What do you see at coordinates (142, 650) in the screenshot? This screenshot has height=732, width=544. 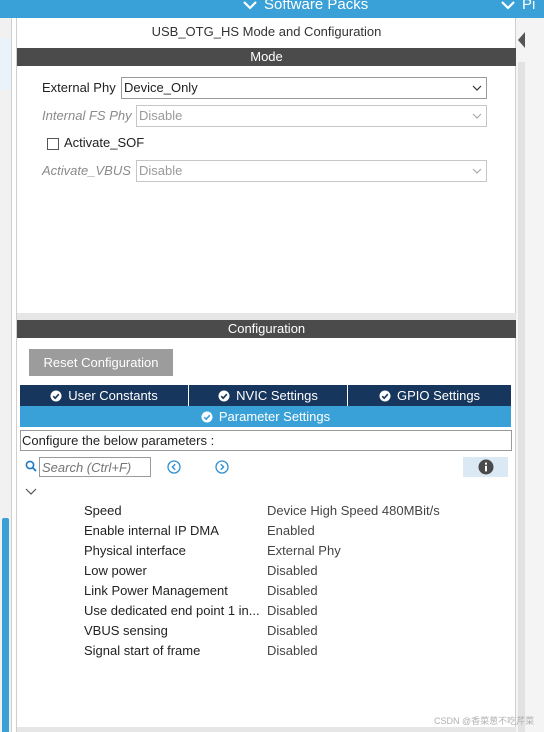 I see `parameter-name: Signal start of frame` at bounding box center [142, 650].